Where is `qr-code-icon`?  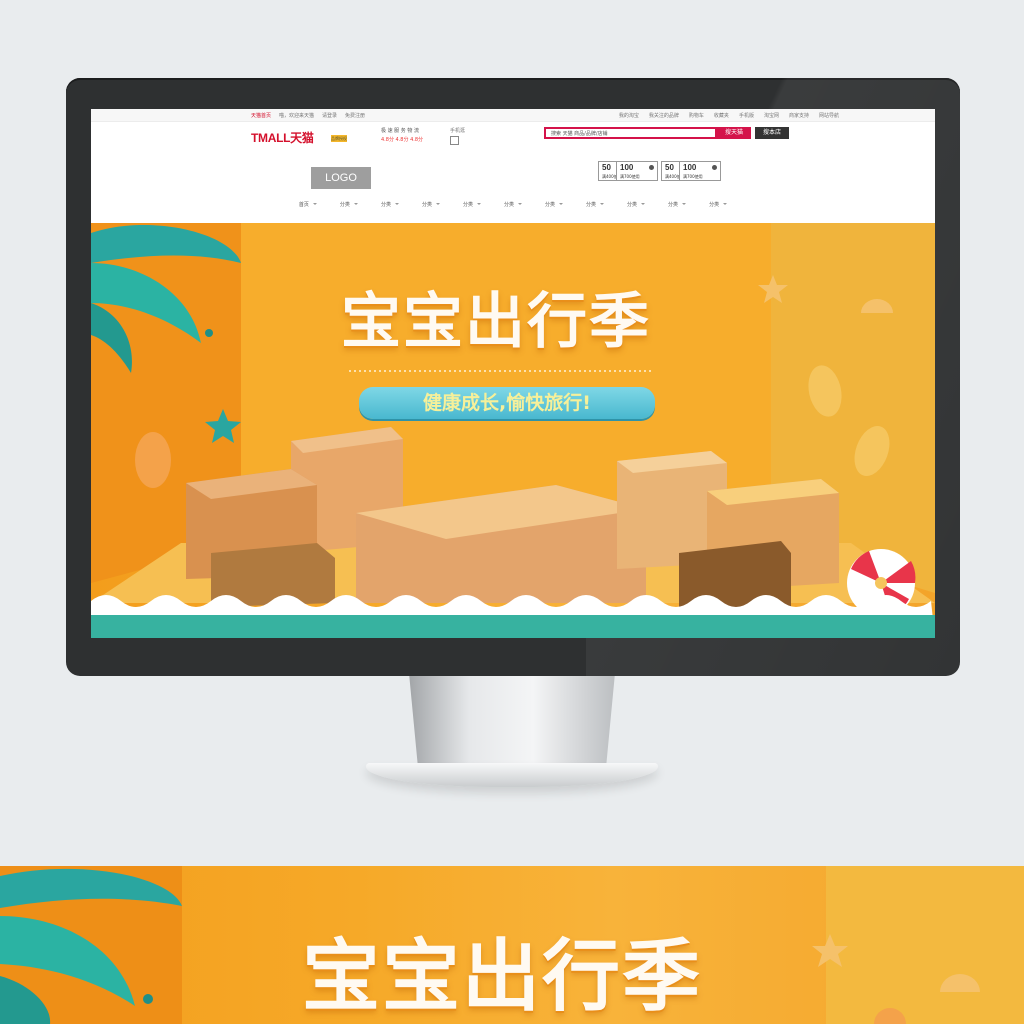
qr-code-icon is located at coordinates (454, 140).